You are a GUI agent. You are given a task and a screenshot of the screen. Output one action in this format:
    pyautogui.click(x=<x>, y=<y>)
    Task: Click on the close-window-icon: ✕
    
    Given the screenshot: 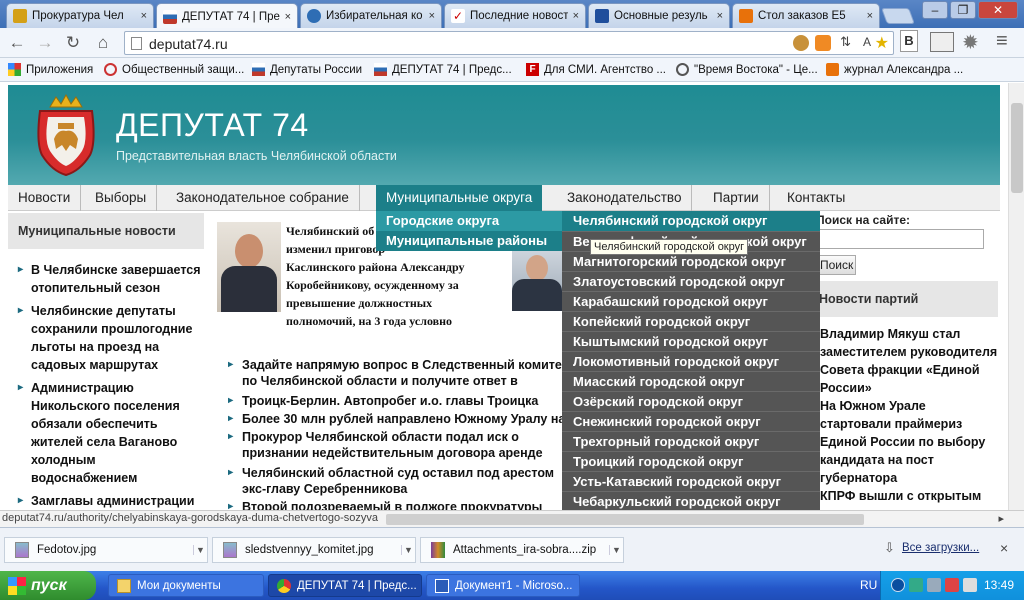 What is the action you would take?
    pyautogui.click(x=998, y=10)
    